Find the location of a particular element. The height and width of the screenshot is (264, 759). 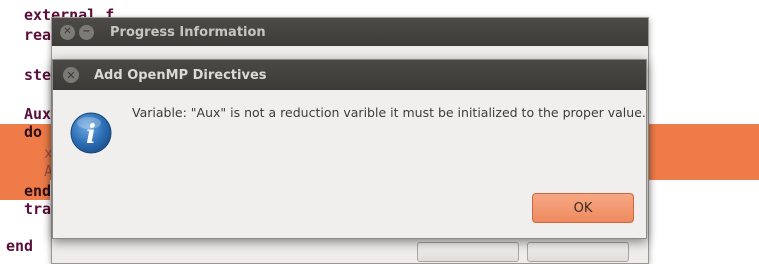

code-line: do is located at coordinates (33, 132).